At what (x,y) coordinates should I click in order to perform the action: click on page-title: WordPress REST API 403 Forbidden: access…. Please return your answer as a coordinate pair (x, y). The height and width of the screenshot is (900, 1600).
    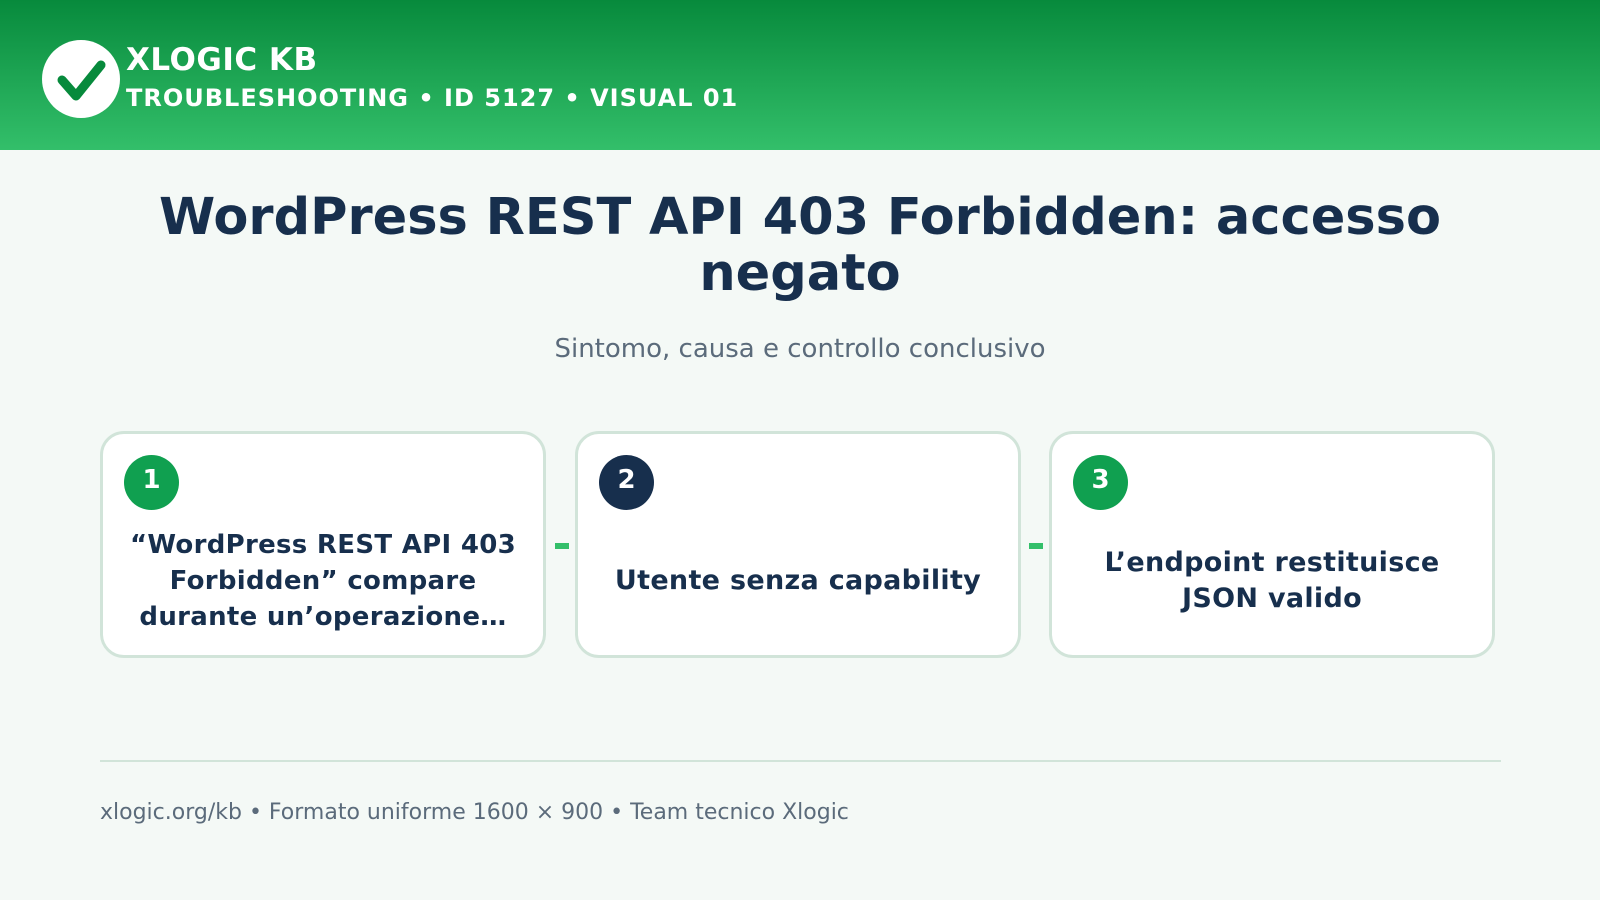
    Looking at the image, I should click on (800, 245).